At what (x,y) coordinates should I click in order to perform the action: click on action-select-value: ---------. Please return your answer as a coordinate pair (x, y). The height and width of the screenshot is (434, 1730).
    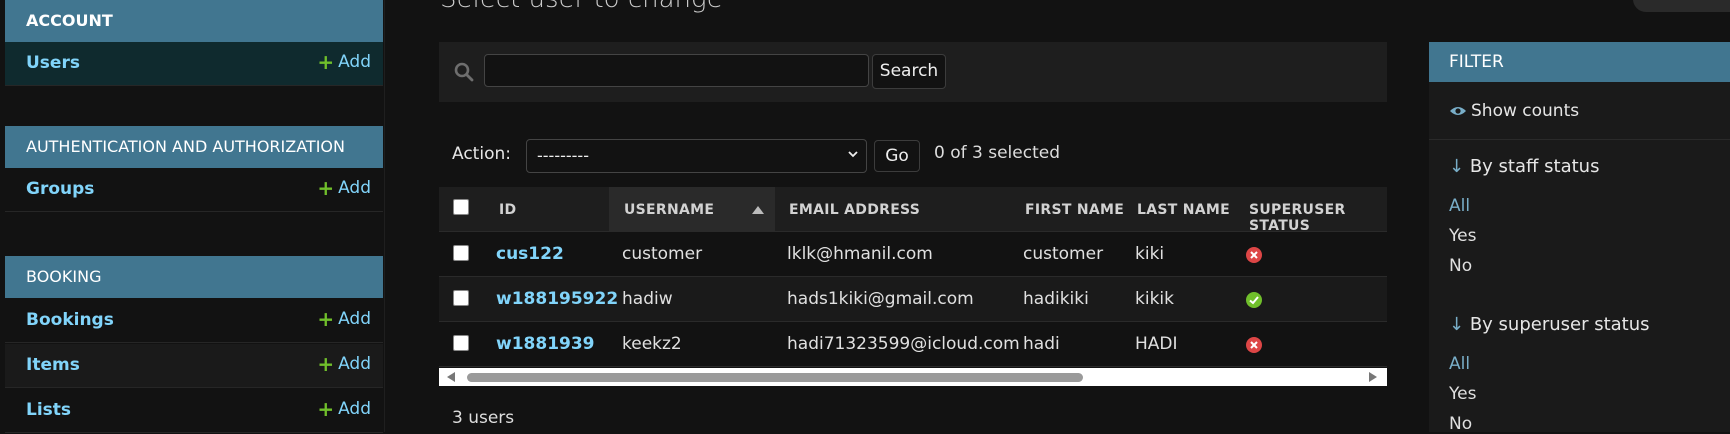
    Looking at the image, I should click on (563, 155).